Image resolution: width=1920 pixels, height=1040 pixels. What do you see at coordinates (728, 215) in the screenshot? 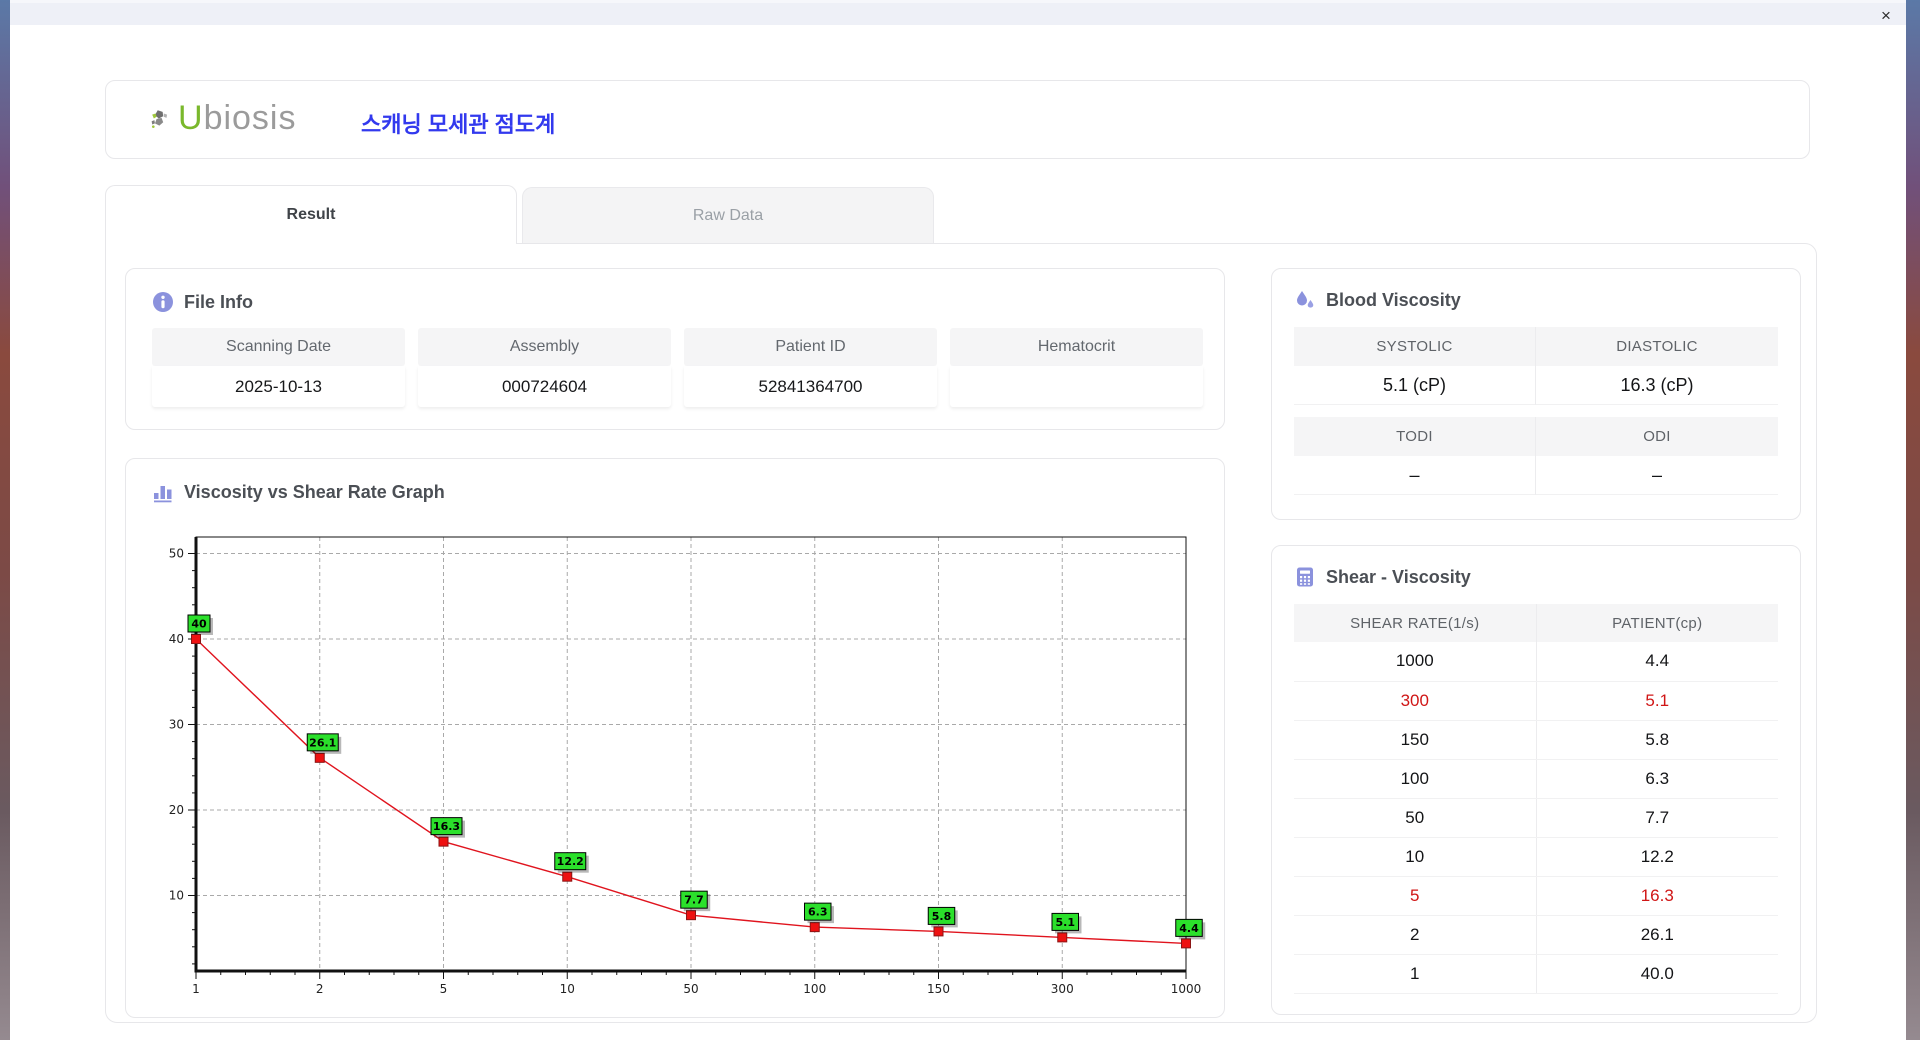
I see `tab-raw-data: Raw Data` at bounding box center [728, 215].